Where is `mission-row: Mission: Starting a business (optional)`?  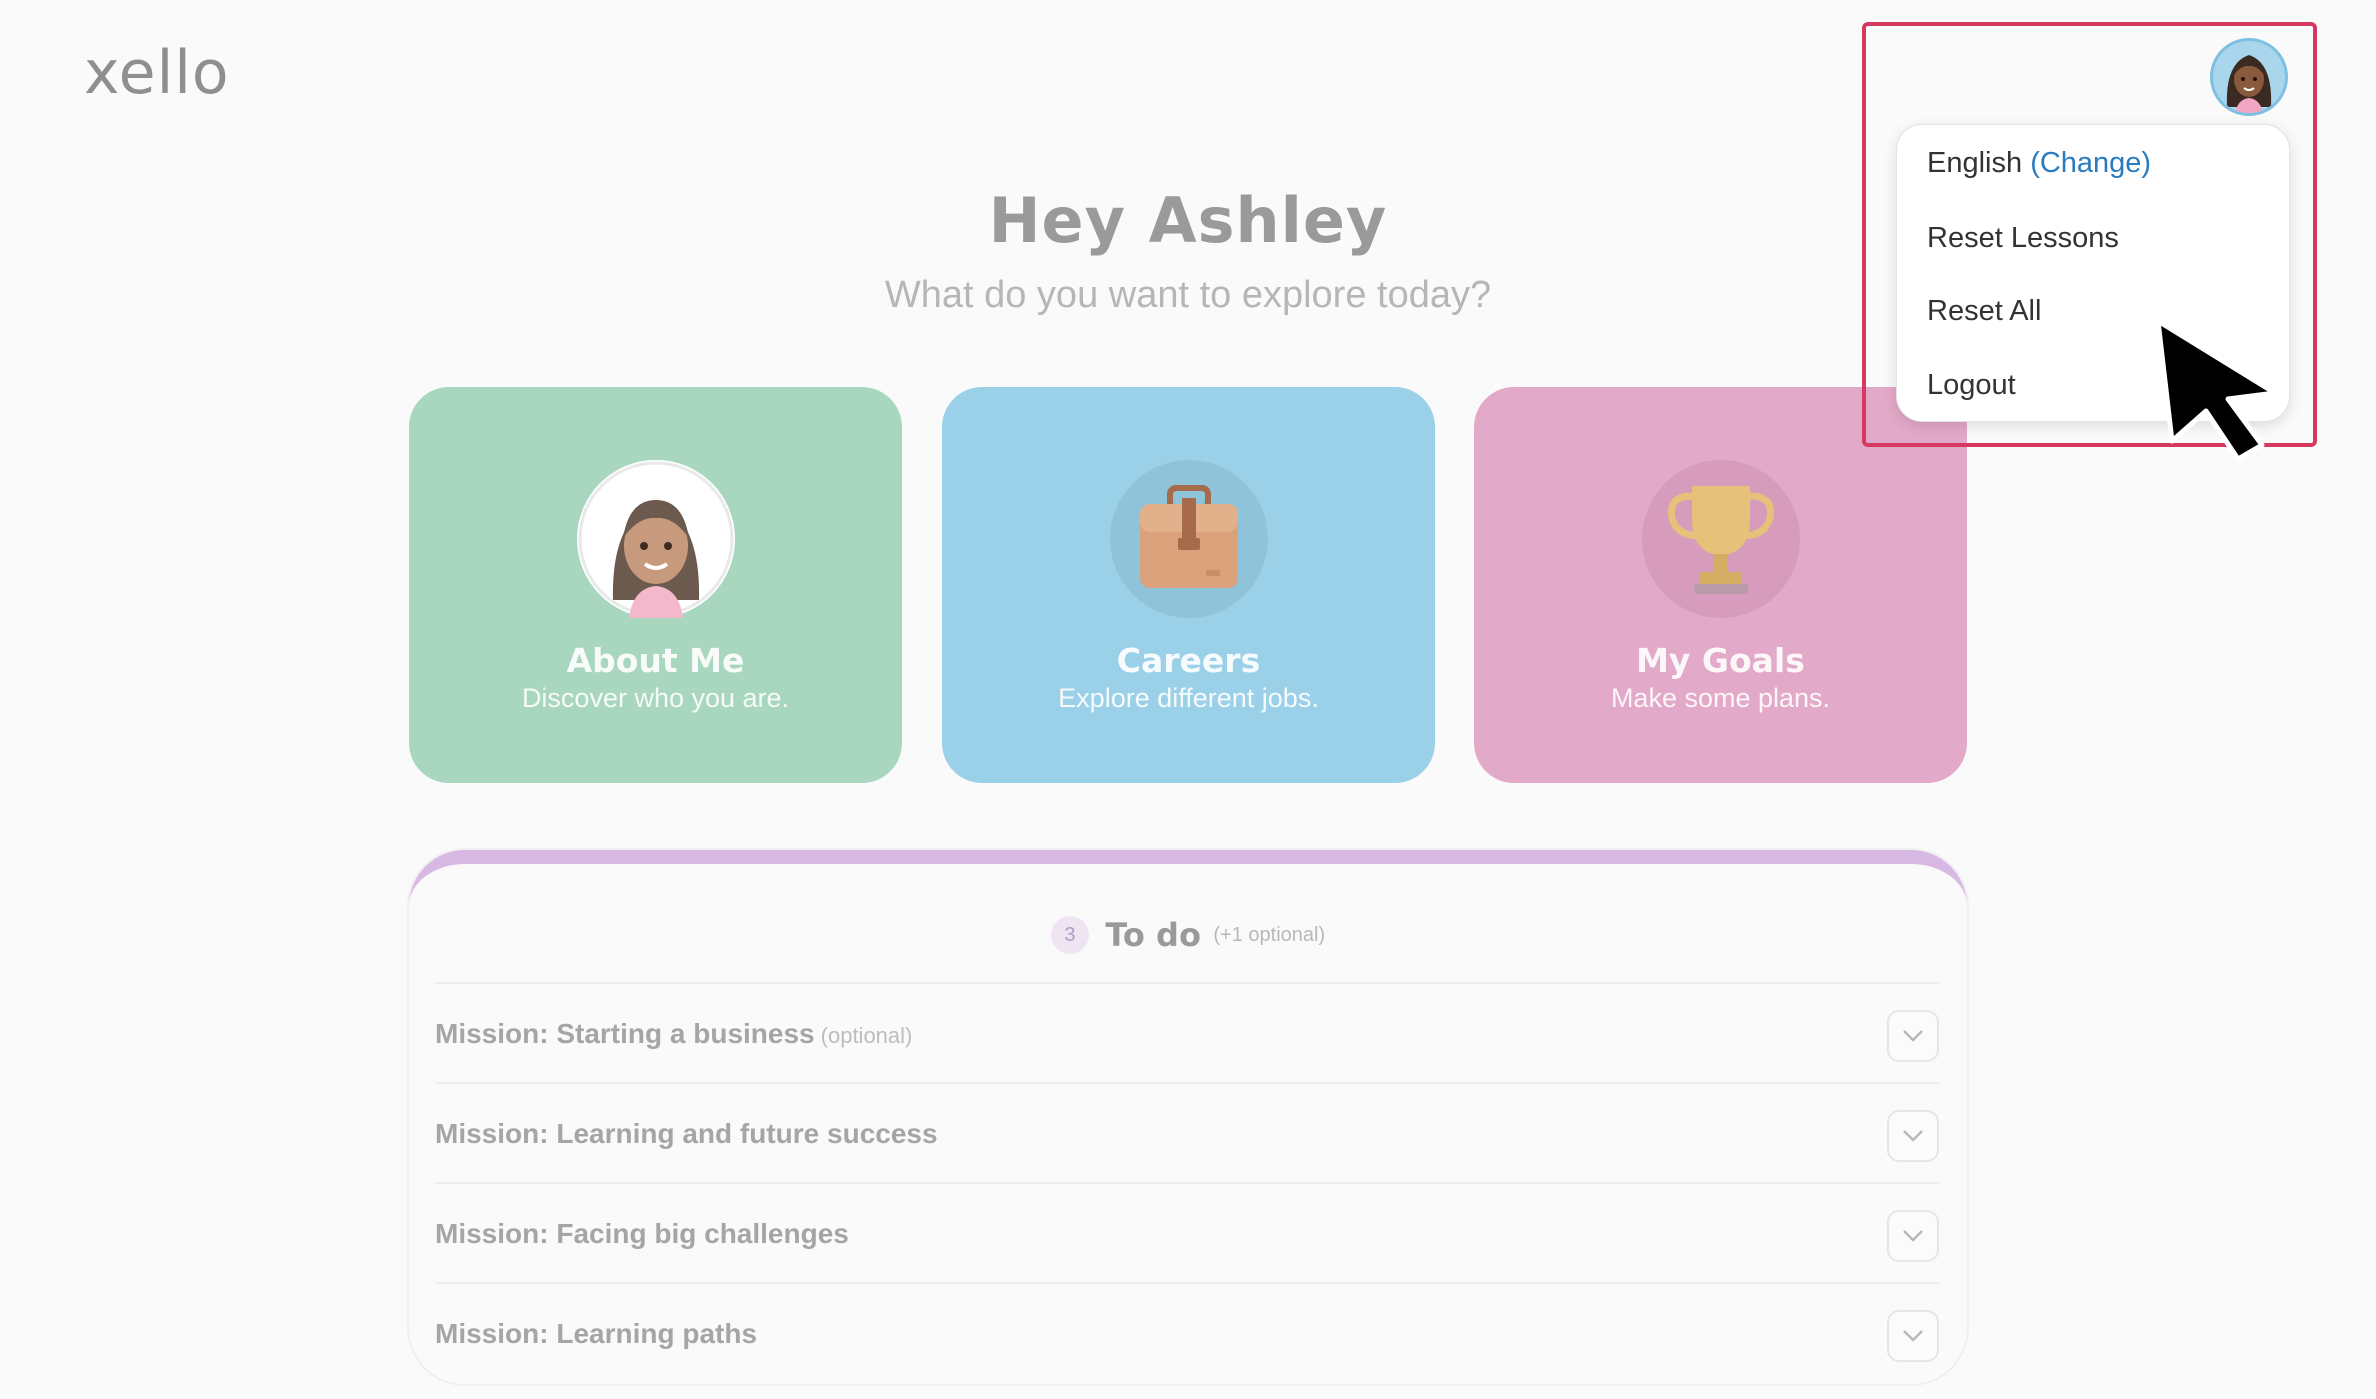 mission-row: Mission: Starting a business (optional) is located at coordinates (1187, 1033).